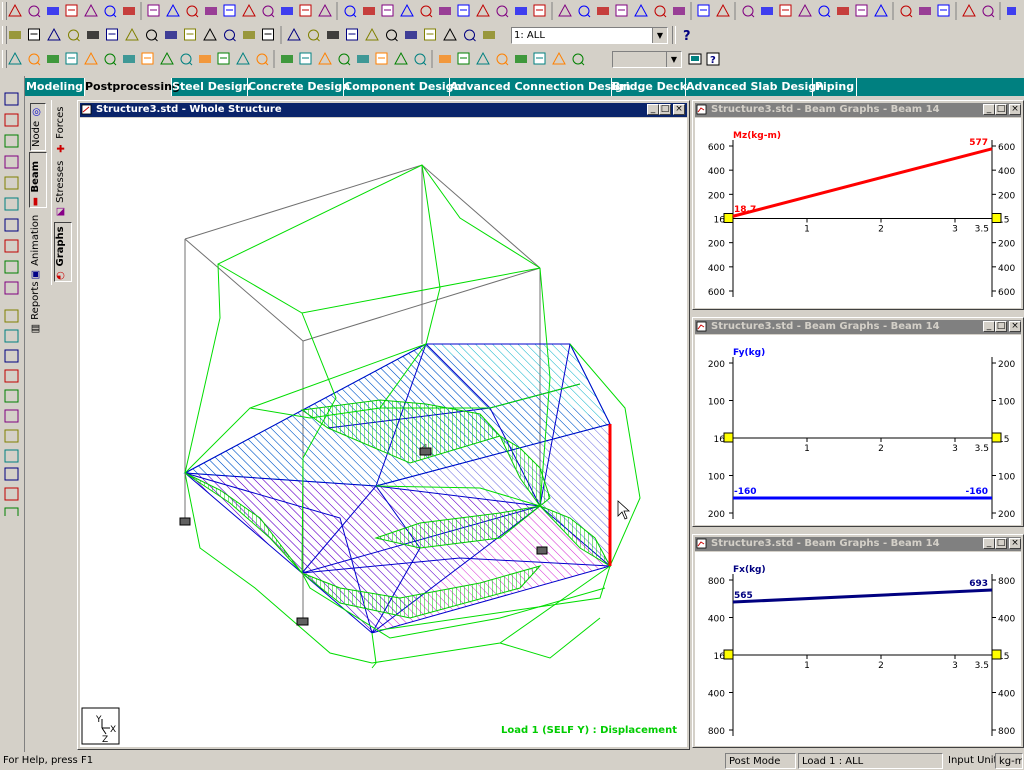 The image size is (1024, 770). I want to click on side-tab-node: Node ◎, so click(38, 127).